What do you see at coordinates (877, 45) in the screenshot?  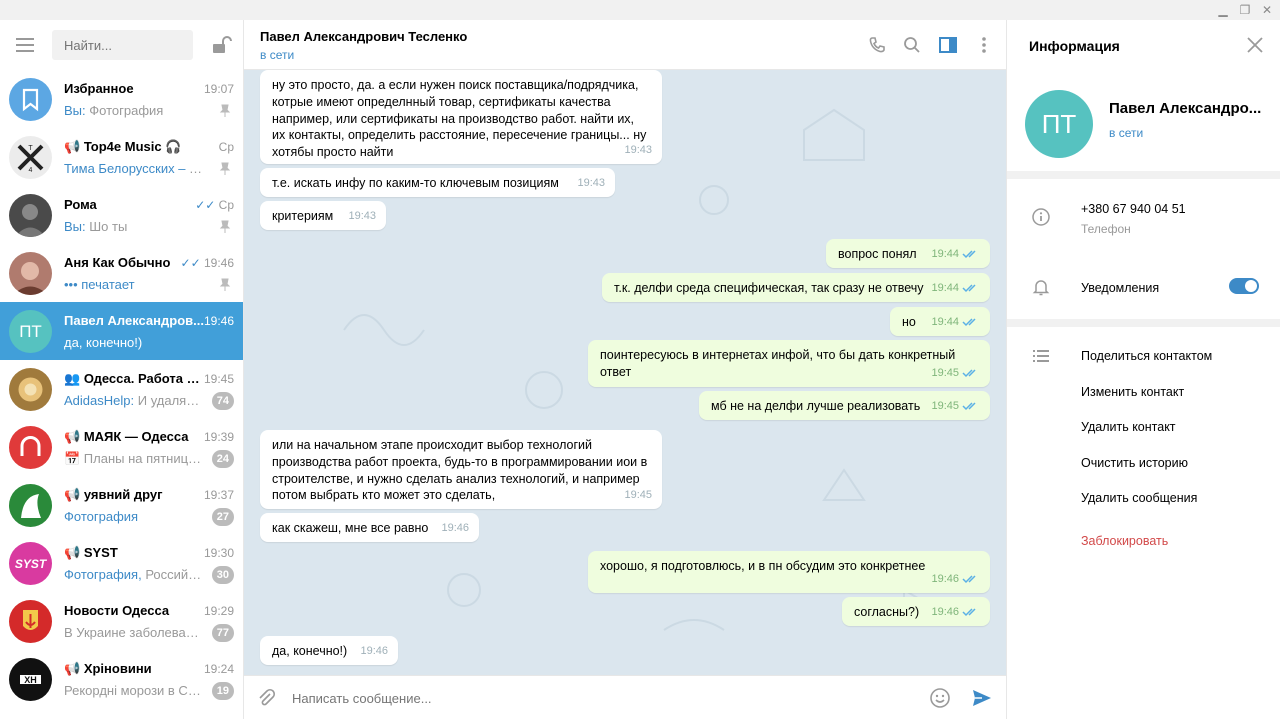 I see `phone-icon` at bounding box center [877, 45].